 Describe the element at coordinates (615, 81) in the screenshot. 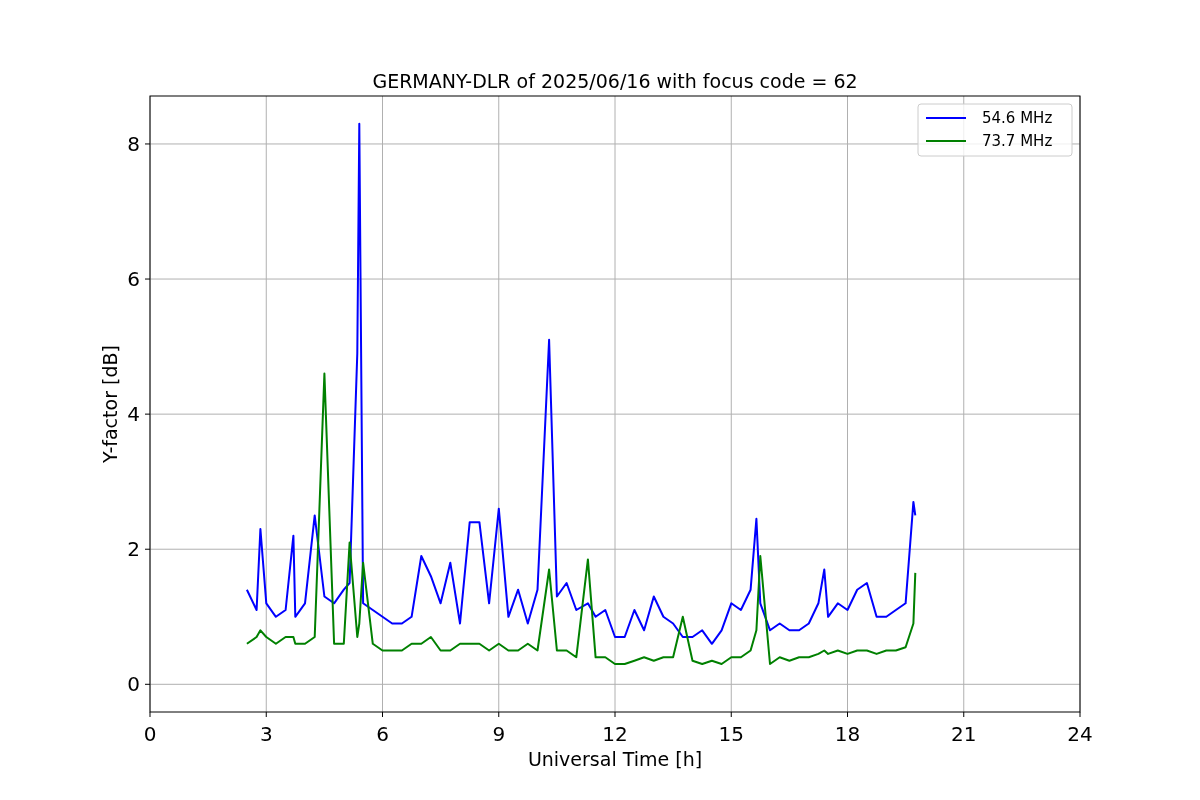

I see `chart-title: GERMANY-DLR of 2025/06/16 with focus code = 62` at that location.